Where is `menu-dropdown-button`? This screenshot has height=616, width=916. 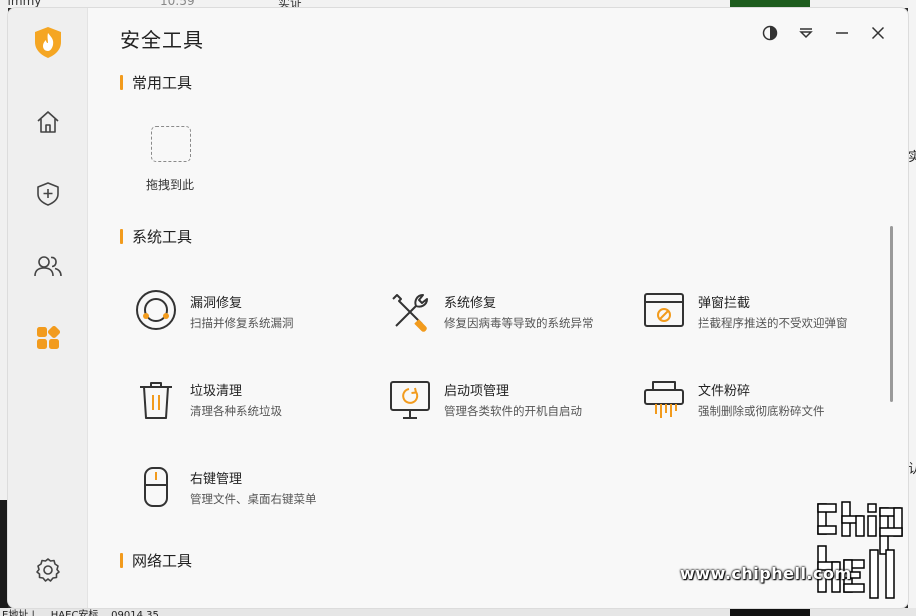
menu-dropdown-button is located at coordinates (806, 35).